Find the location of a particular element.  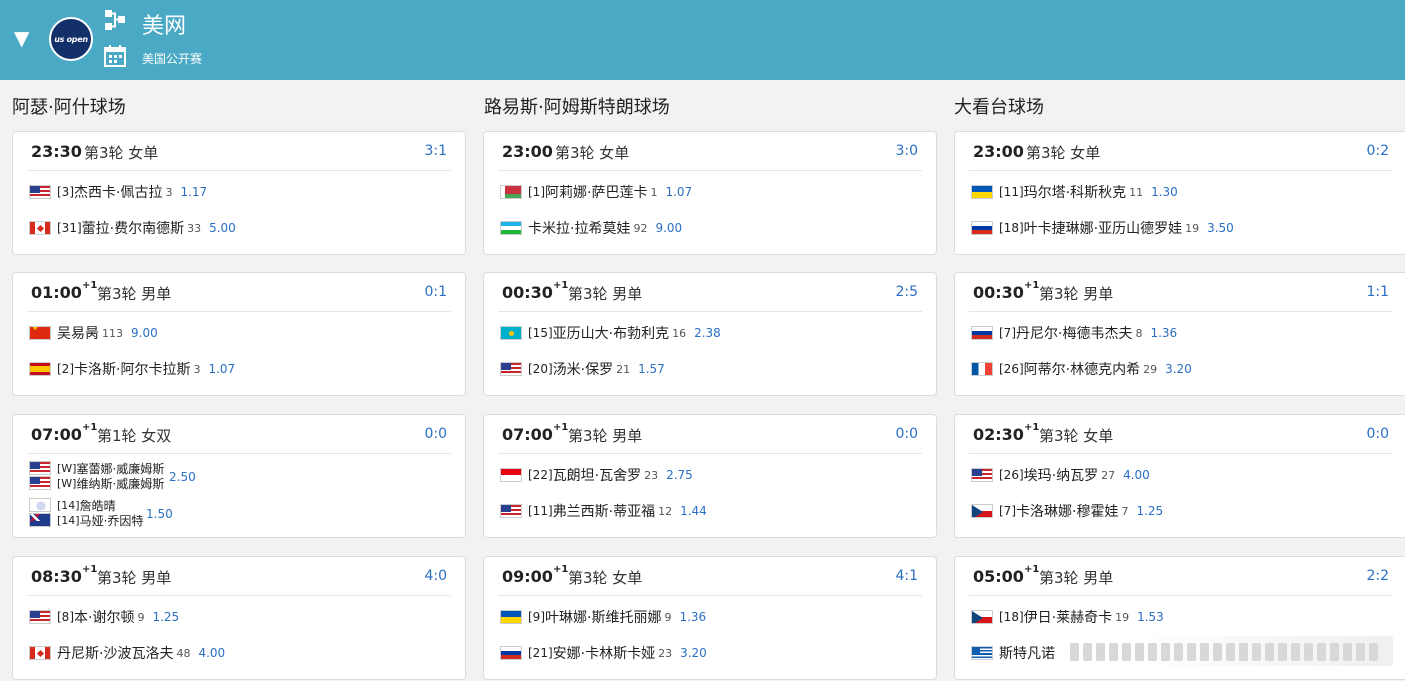

player-name: 亚历山大·布勃利克 is located at coordinates (611, 333).